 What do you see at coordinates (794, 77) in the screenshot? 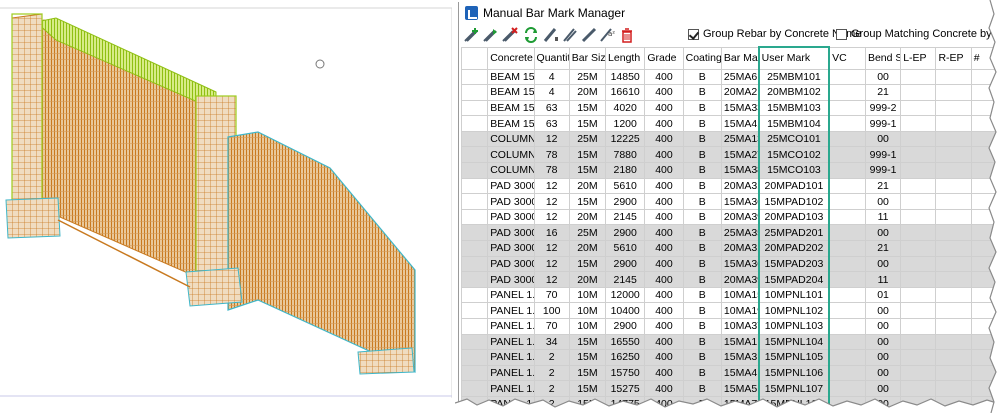
I see `cell-user-mark: 25MBM101` at bounding box center [794, 77].